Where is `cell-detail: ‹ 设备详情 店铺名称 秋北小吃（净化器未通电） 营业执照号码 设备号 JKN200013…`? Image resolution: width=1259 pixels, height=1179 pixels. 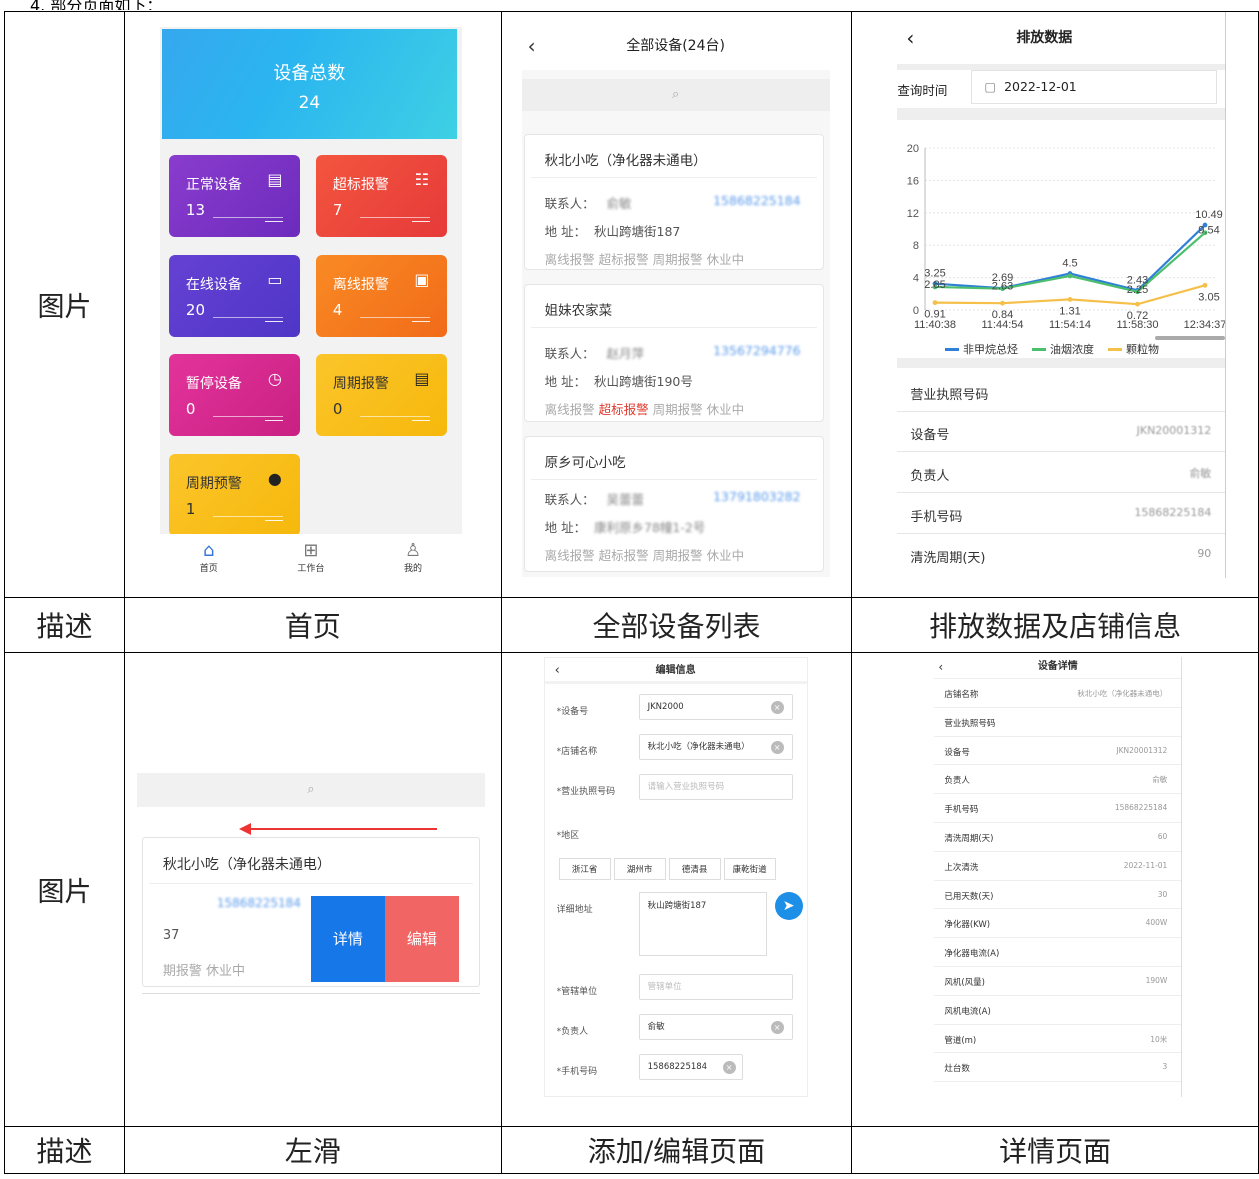
cell-detail: ‹ 设备详情 店铺名称 秋北小吃（净化器未通电） 营业执照号码 设备号 JKN200013… is located at coordinates (1055, 889).